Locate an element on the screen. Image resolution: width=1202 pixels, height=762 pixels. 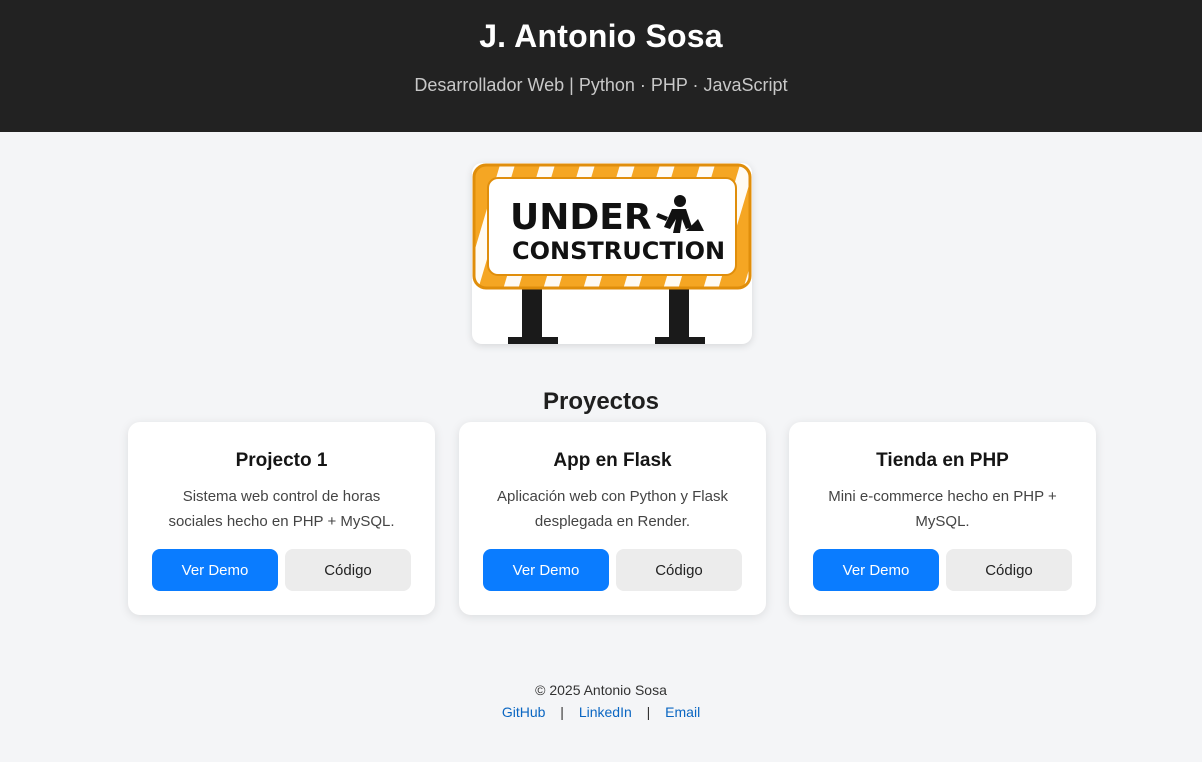
sign-line2: CONSTRUCTION is located at coordinates (618, 251).